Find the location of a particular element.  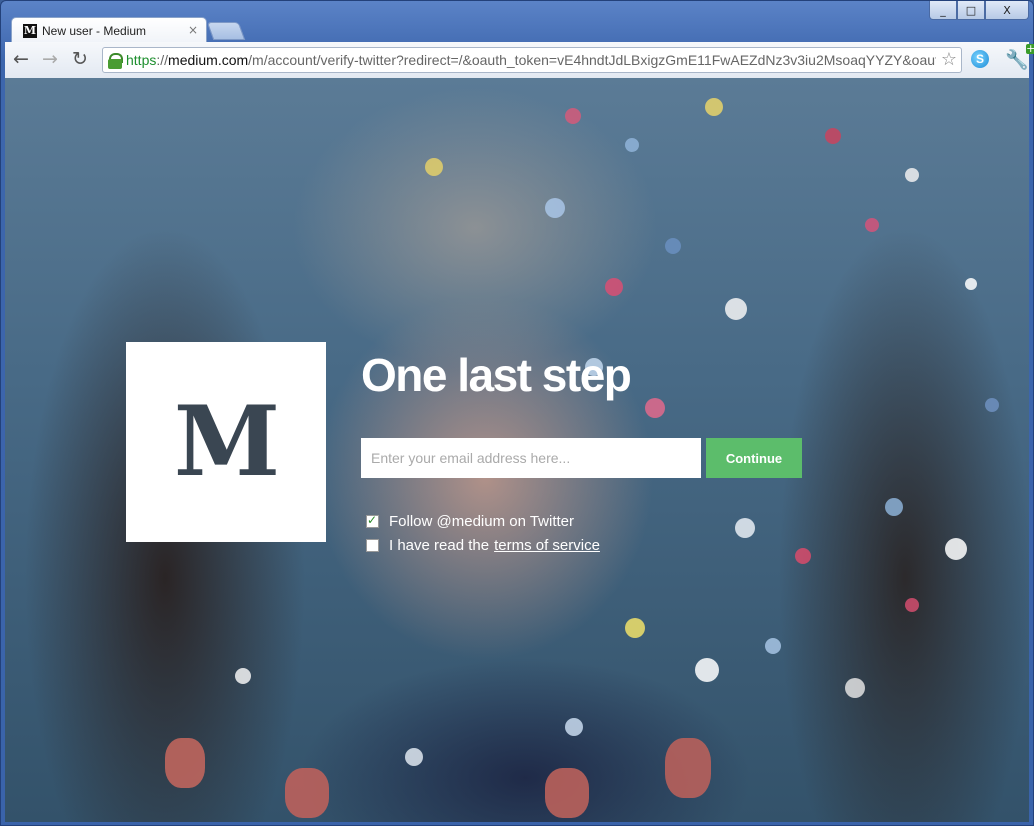

page-title: One last step is located at coordinates (496, 375).